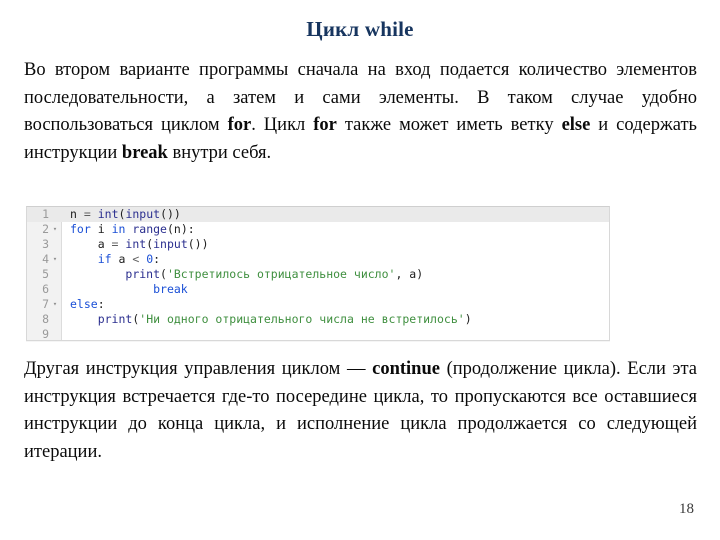  Describe the element at coordinates (80, 229) in the screenshot. I see `code-token: for` at that location.